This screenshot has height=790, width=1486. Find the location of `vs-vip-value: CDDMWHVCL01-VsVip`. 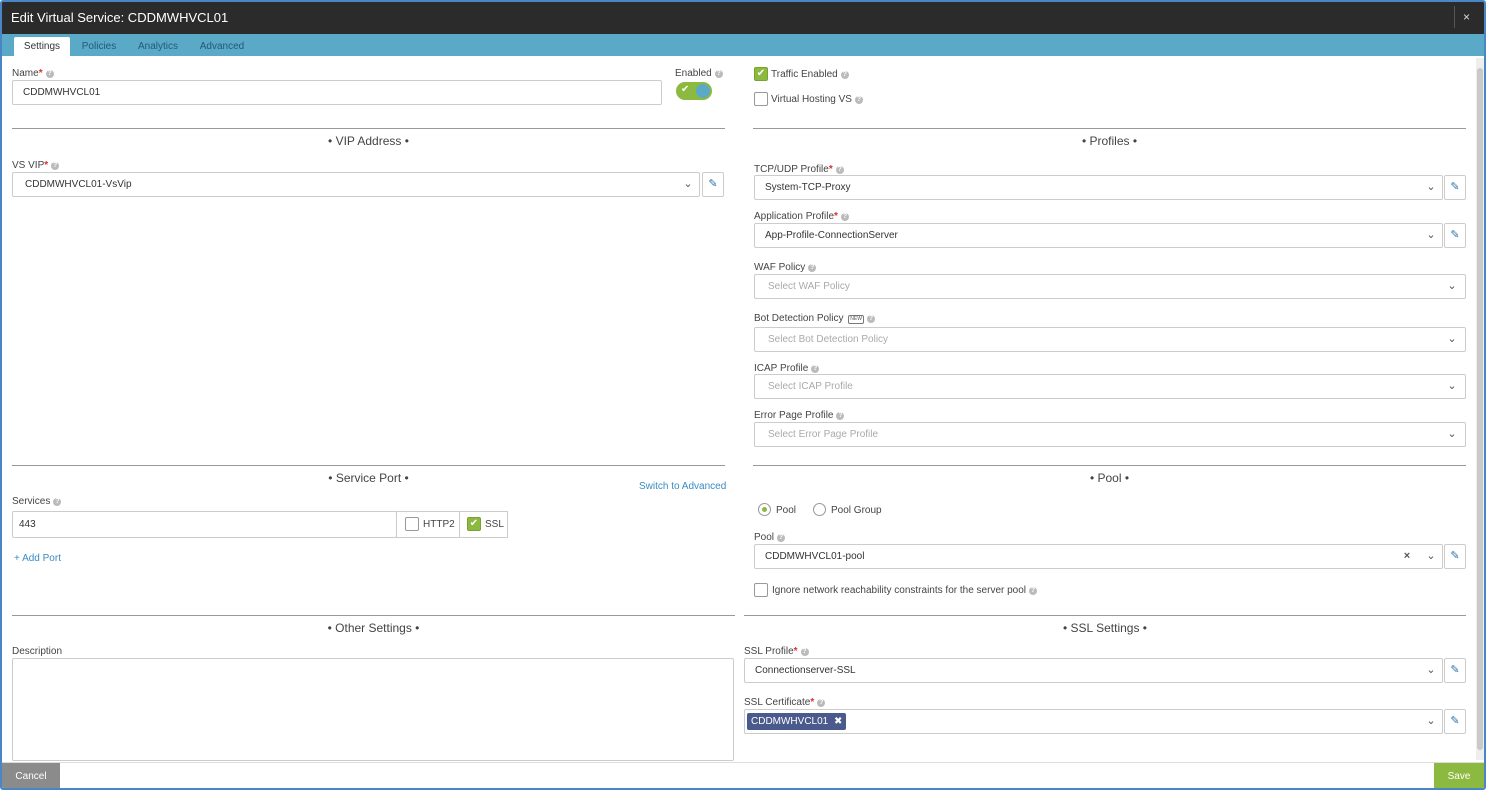

vs-vip-value: CDDMWHVCL01-VsVip is located at coordinates (78, 184).